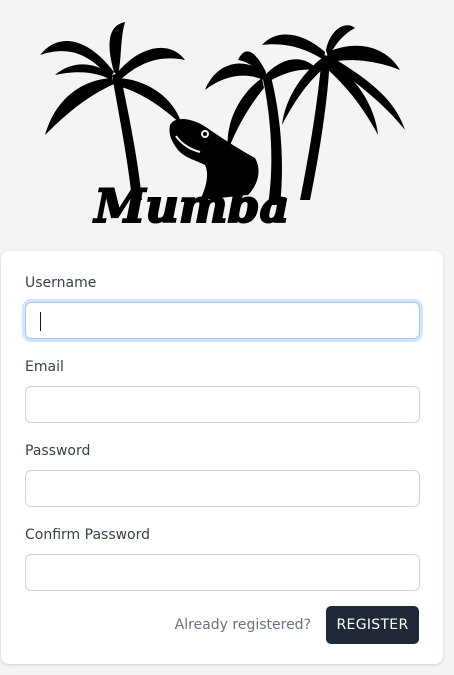  What do you see at coordinates (44, 367) in the screenshot?
I see `email-label: Email` at bounding box center [44, 367].